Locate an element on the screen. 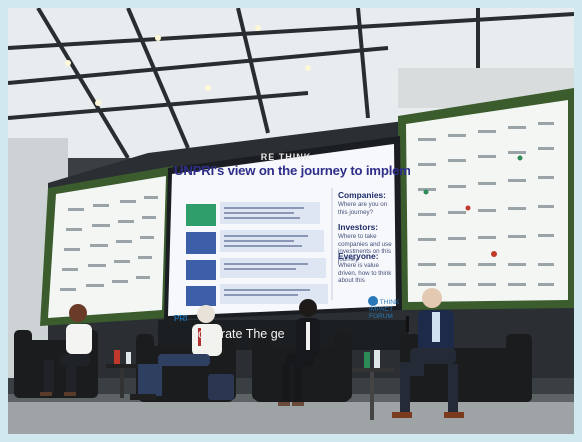 The width and height of the screenshot is (582, 442). left-sponsor-board is located at coordinates (106, 246).